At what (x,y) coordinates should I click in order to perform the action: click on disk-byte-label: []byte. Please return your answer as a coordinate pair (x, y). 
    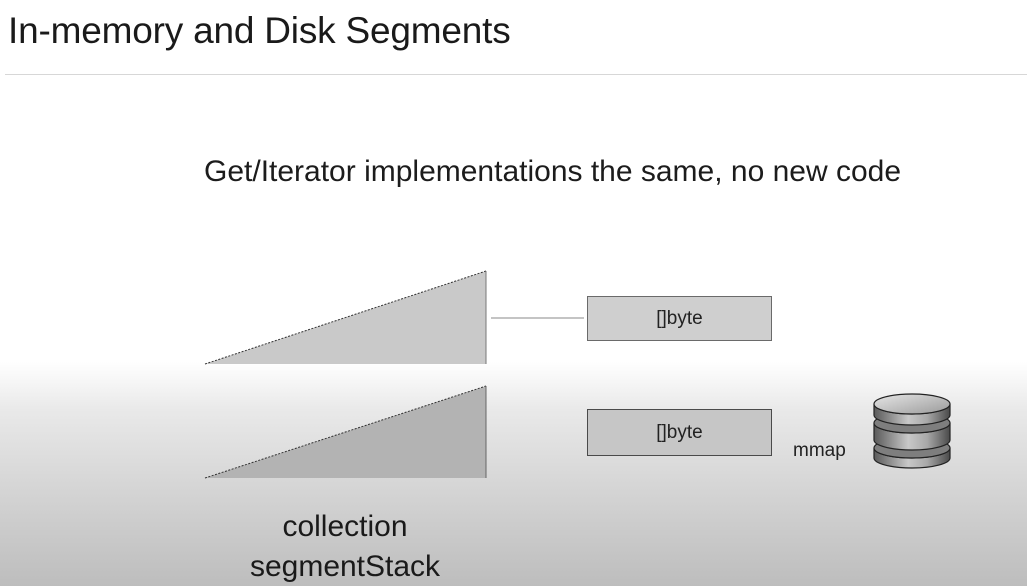
    Looking at the image, I should click on (679, 432).